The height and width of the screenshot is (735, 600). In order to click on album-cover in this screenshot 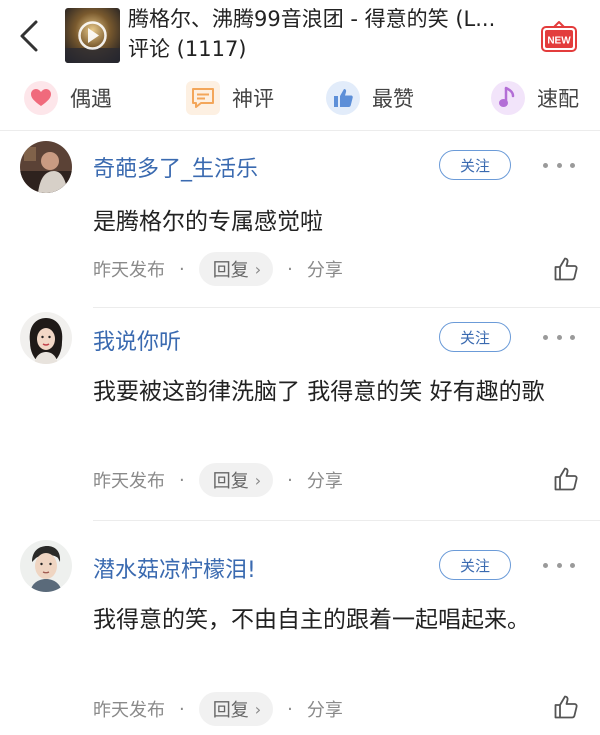, I will do `click(92, 35)`.